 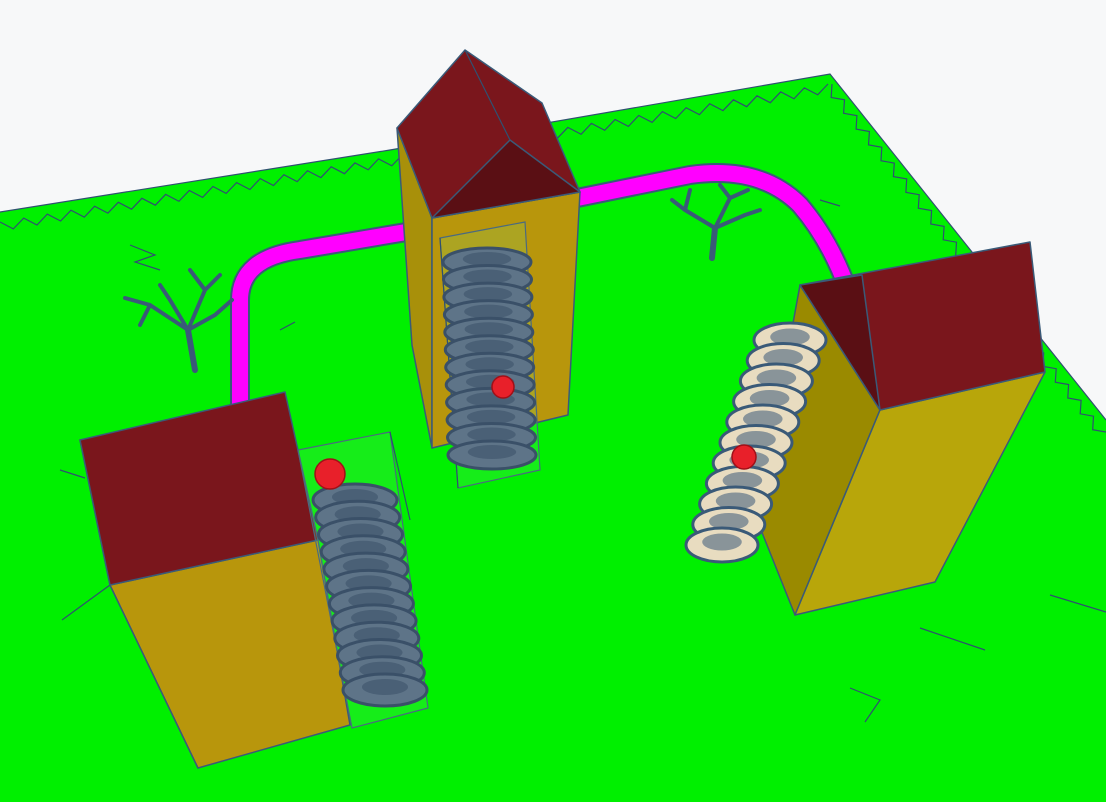 What do you see at coordinates (330, 474) in the screenshot?
I see `ball-left` at bounding box center [330, 474].